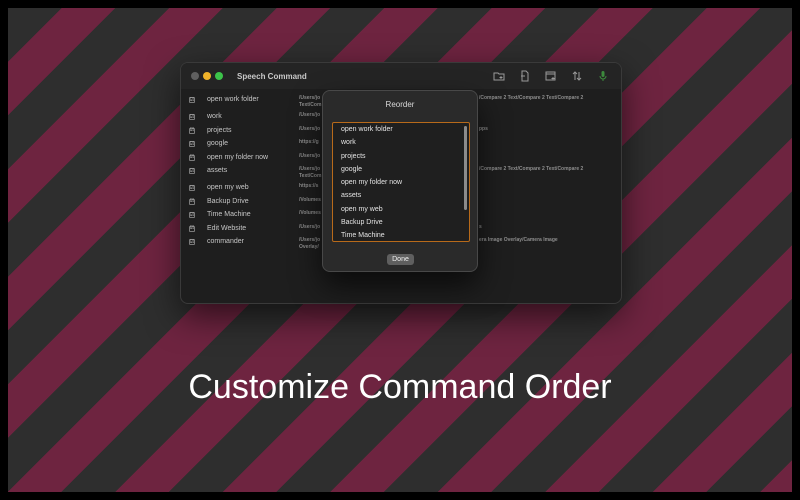  I want to click on close-button, so click(195, 76).